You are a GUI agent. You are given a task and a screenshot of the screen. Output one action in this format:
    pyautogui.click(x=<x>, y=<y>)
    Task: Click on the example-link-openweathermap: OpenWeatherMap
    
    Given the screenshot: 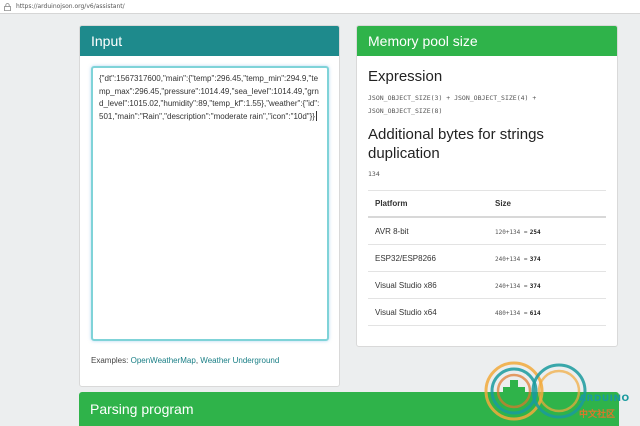 What is the action you would take?
    pyautogui.click(x=163, y=360)
    